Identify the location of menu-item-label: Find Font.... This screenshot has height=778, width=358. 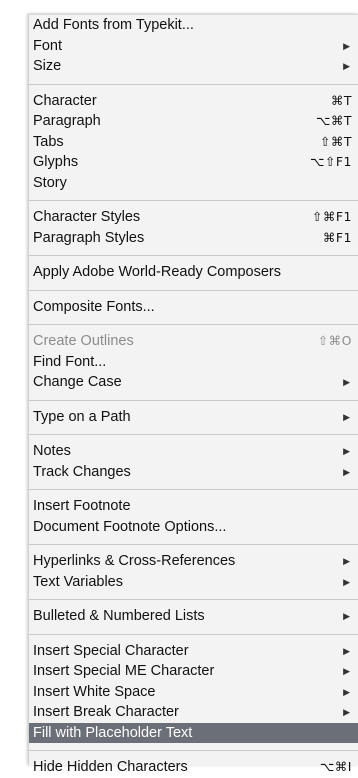
(70, 361).